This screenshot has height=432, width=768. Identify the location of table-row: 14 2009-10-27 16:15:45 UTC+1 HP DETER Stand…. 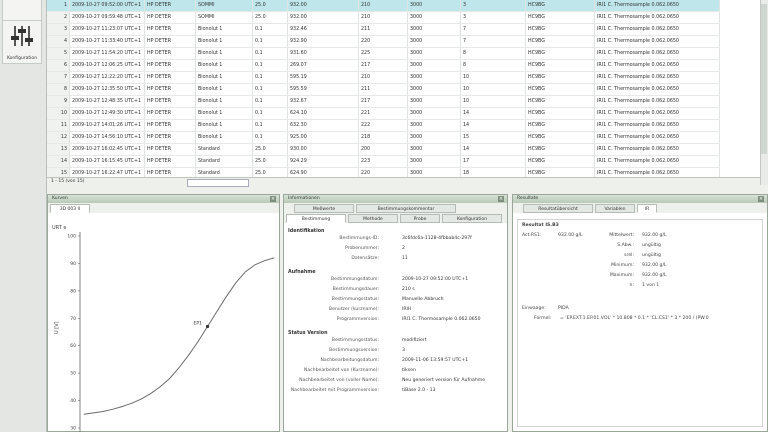
(383, 161).